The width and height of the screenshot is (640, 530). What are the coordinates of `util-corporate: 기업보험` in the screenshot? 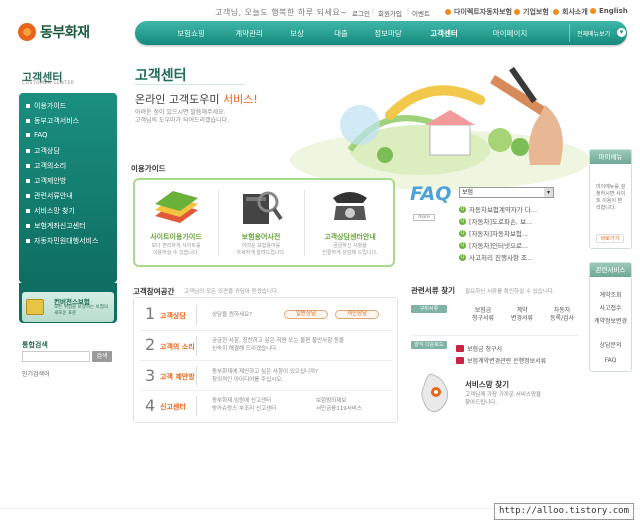 It's located at (531, 12).